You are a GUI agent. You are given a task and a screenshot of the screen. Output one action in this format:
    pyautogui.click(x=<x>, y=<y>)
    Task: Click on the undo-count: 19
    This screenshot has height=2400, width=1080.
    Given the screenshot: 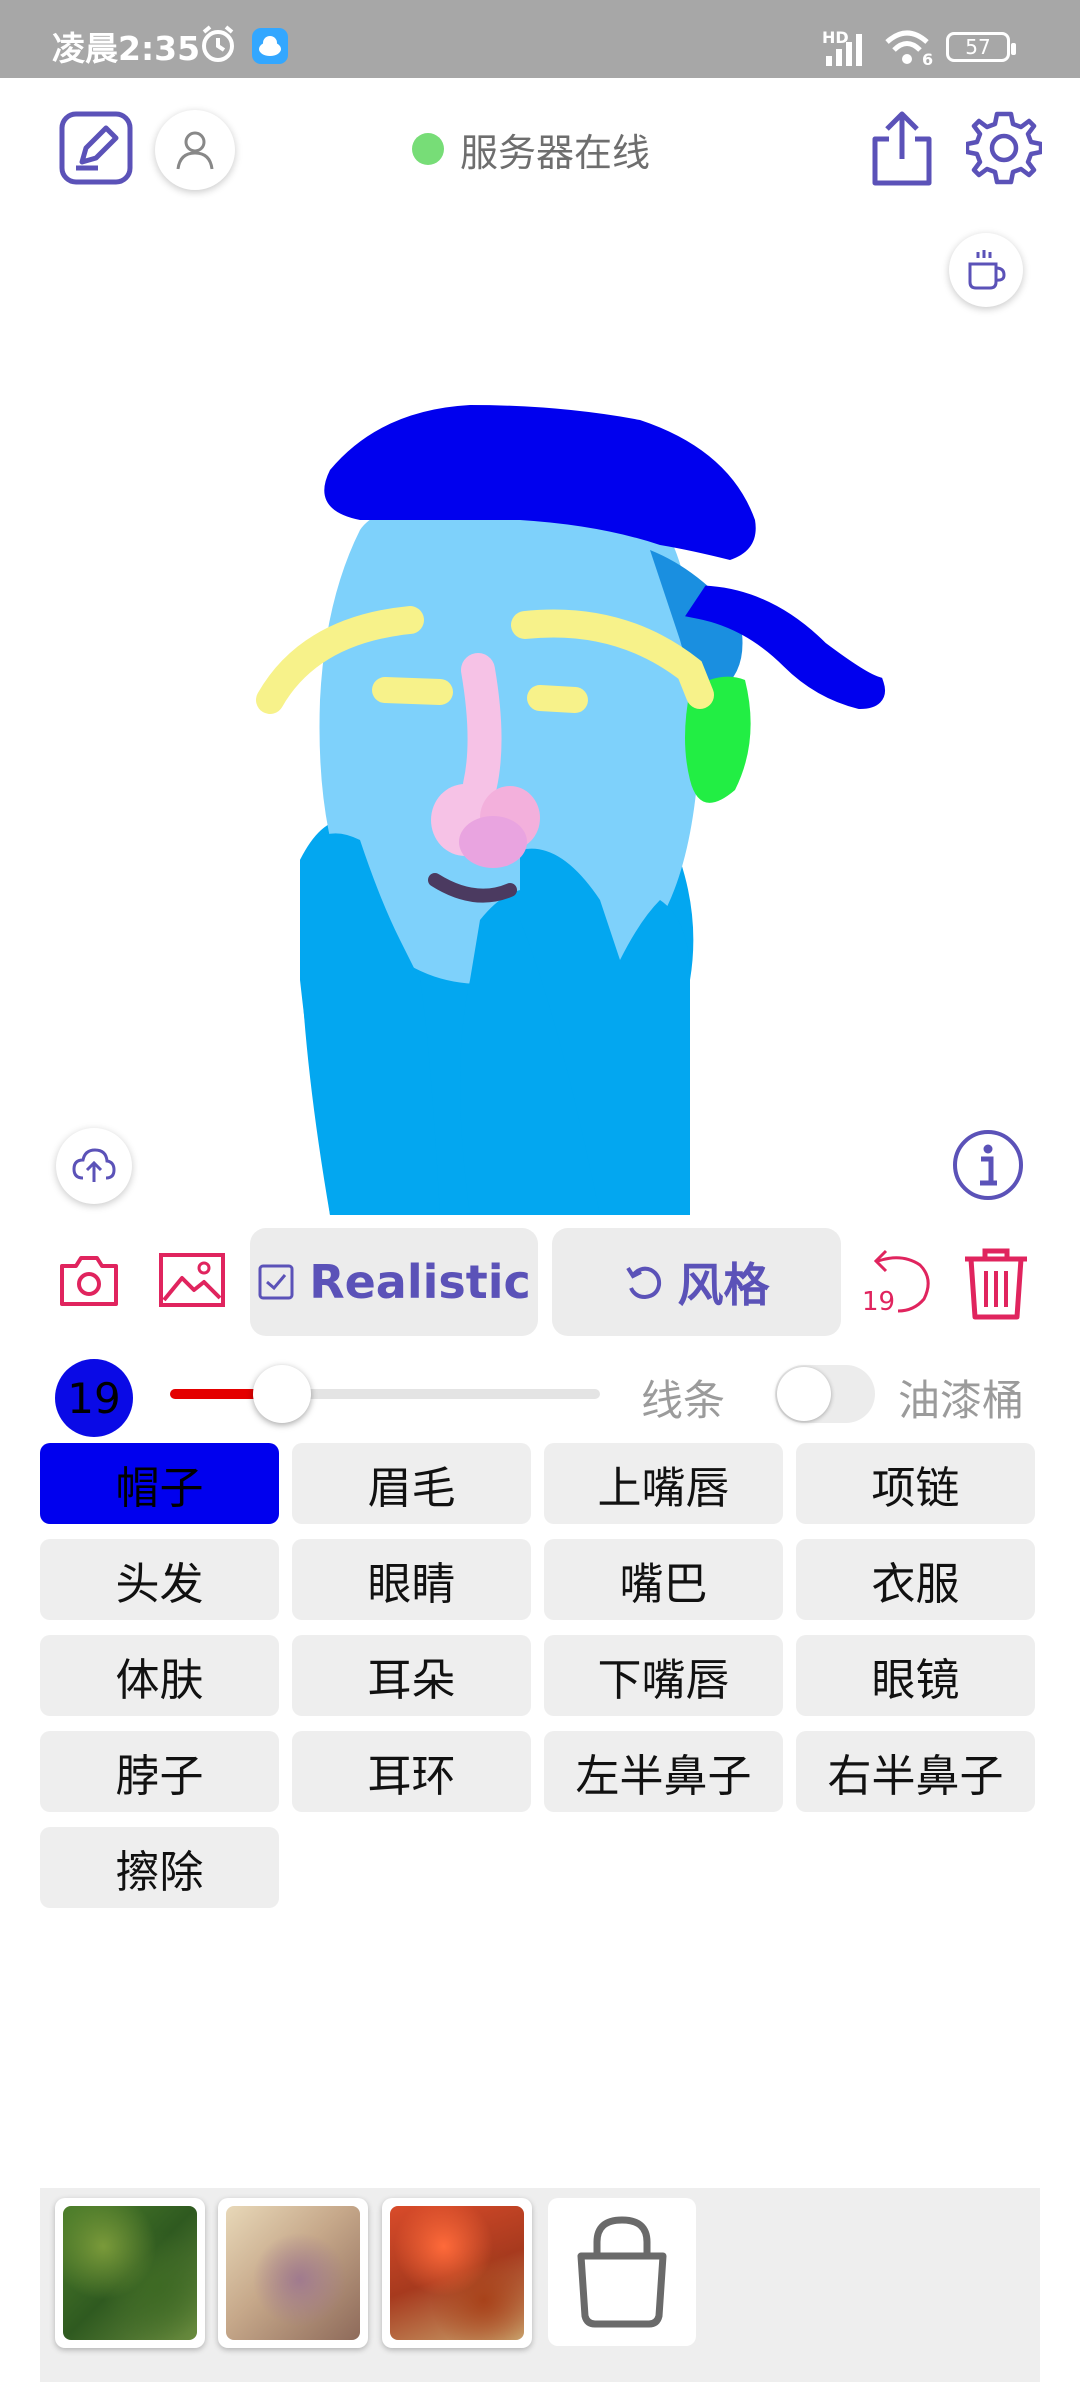 What is the action you would take?
    pyautogui.click(x=879, y=1302)
    